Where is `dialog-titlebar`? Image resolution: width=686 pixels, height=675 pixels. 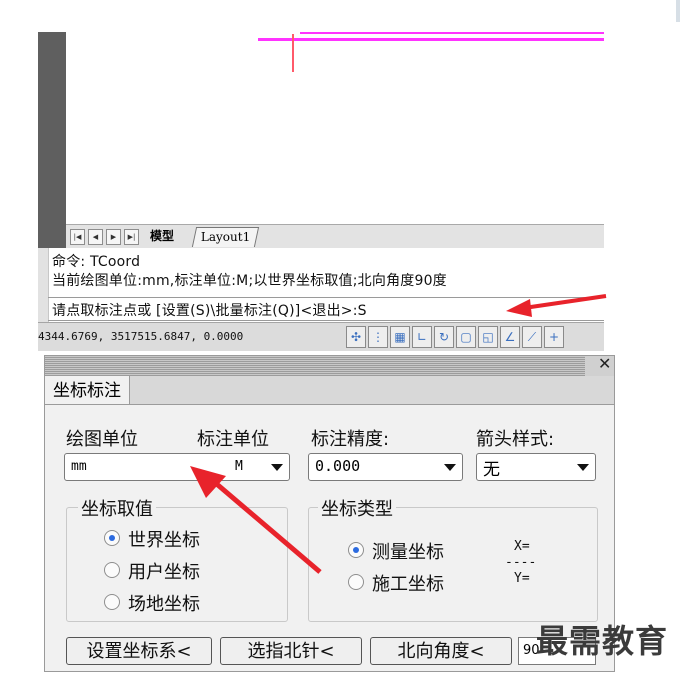
dialog-titlebar is located at coordinates (329, 366).